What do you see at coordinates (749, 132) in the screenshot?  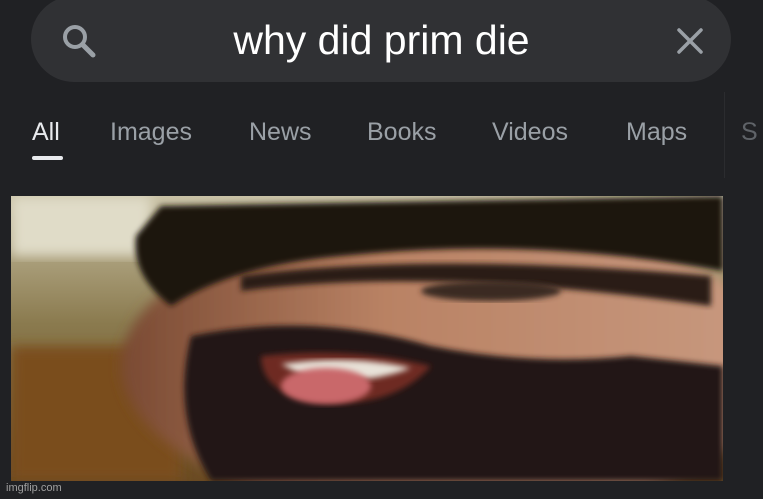 I see `tab-shopping-partial: S` at bounding box center [749, 132].